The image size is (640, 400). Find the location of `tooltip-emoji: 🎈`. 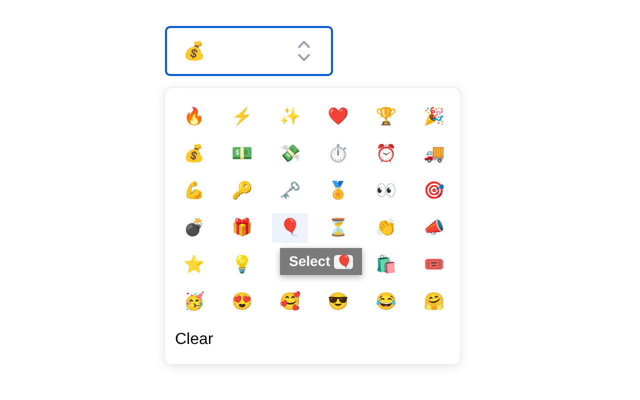

tooltip-emoji: 🎈 is located at coordinates (344, 261).